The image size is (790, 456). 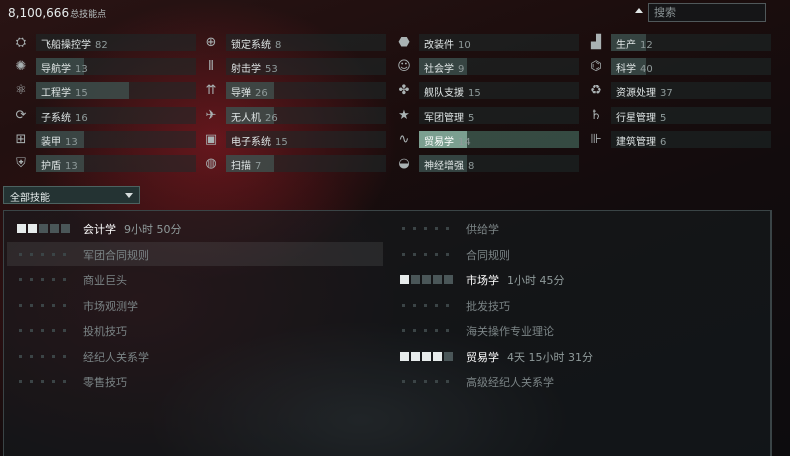 What do you see at coordinates (88, 15) in the screenshot?
I see `total-skill-points-label: 总技能点` at bounding box center [88, 15].